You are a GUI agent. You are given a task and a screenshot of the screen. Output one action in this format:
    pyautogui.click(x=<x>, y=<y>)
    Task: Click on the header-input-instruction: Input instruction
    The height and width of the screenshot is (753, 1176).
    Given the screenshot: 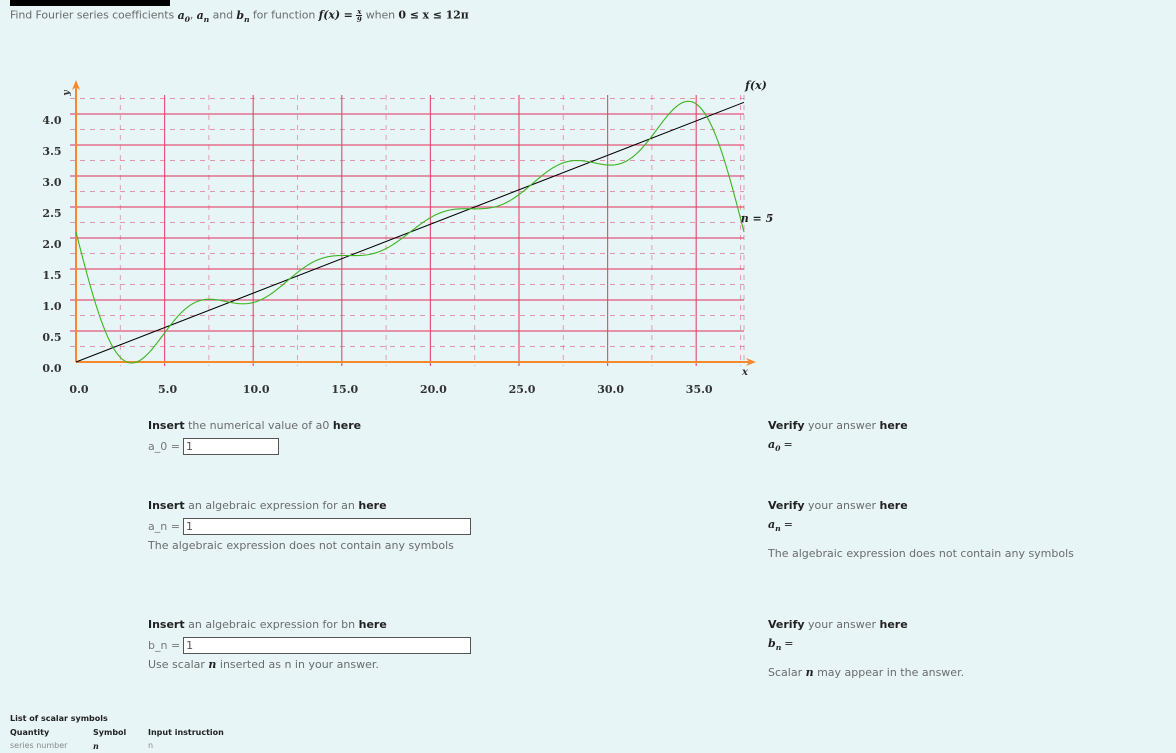 What is the action you would take?
    pyautogui.click(x=186, y=732)
    